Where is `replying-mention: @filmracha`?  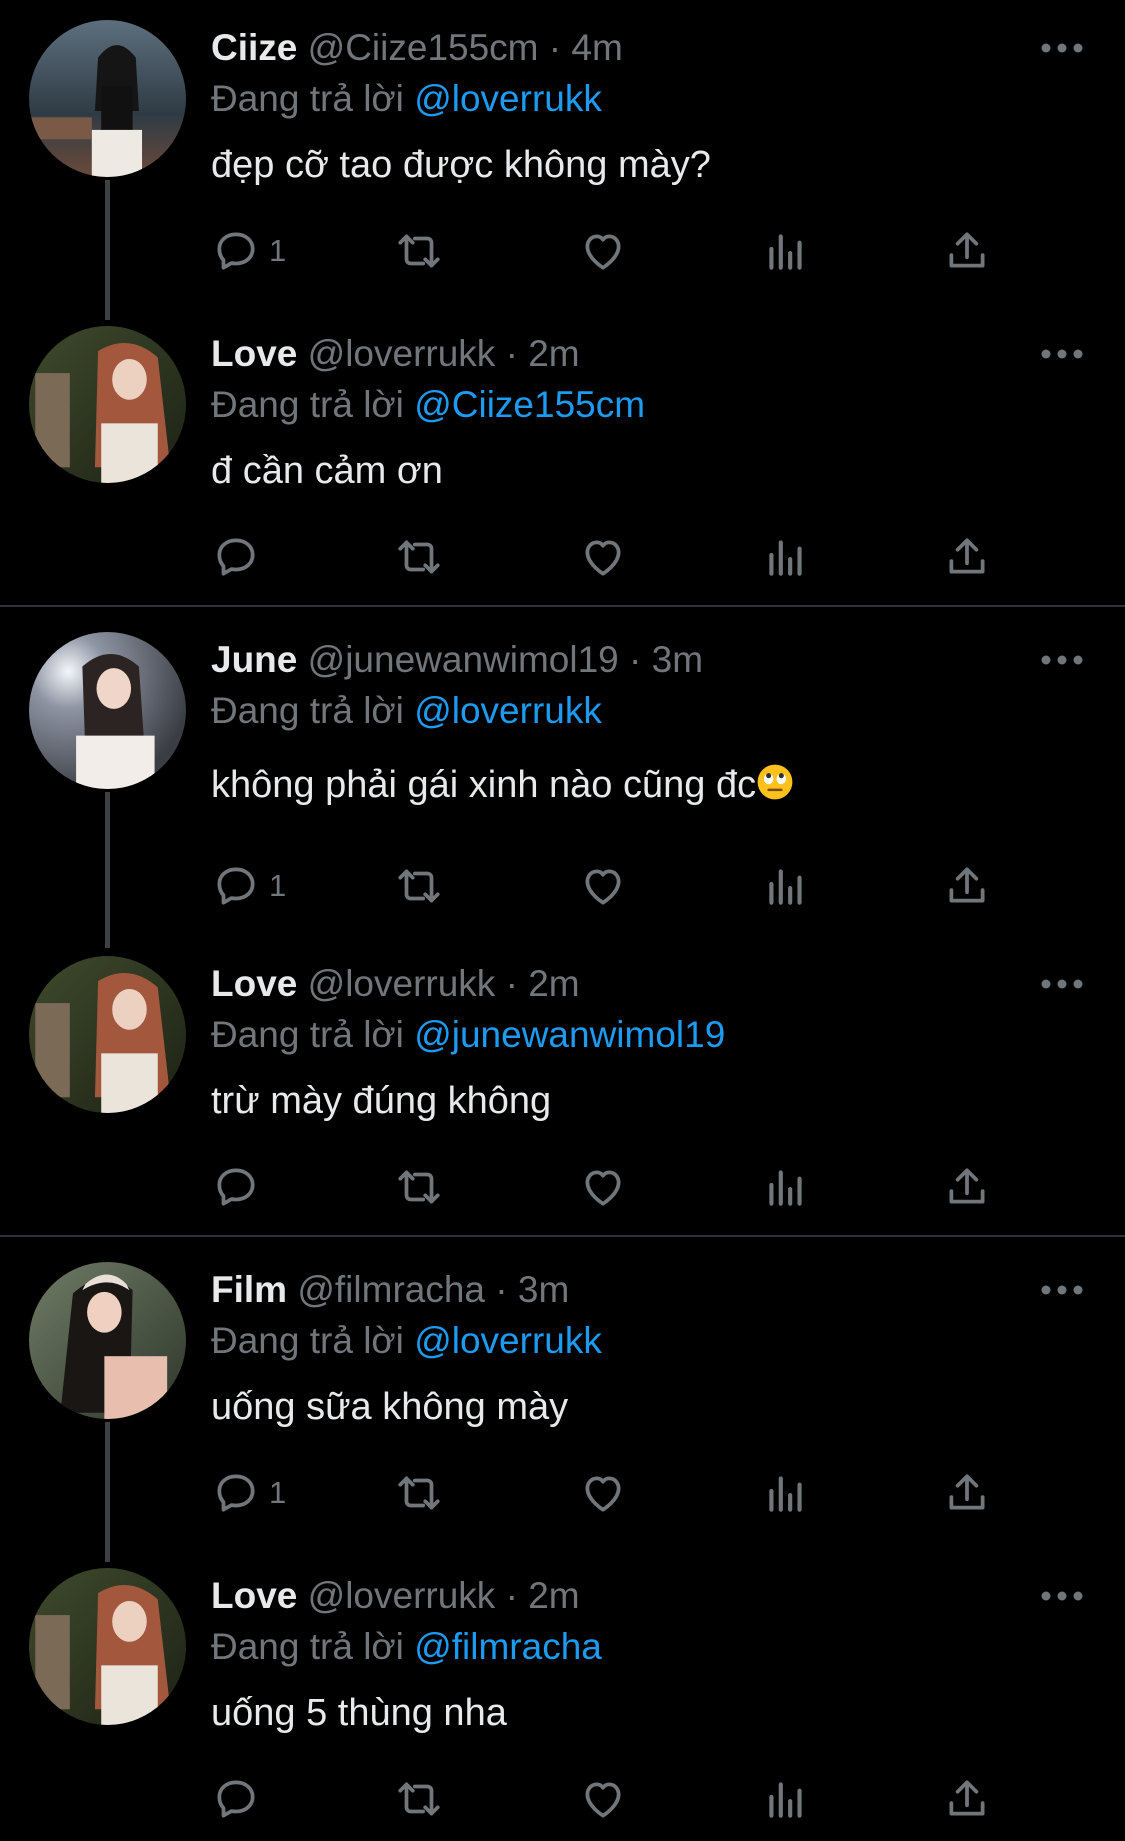 replying-mention: @filmracha is located at coordinates (508, 1646).